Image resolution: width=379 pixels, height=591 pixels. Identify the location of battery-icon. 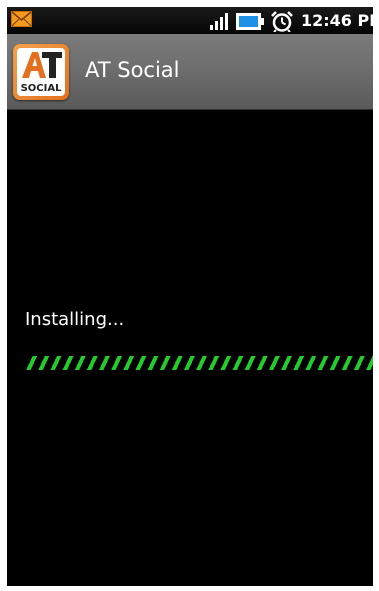
(250, 21).